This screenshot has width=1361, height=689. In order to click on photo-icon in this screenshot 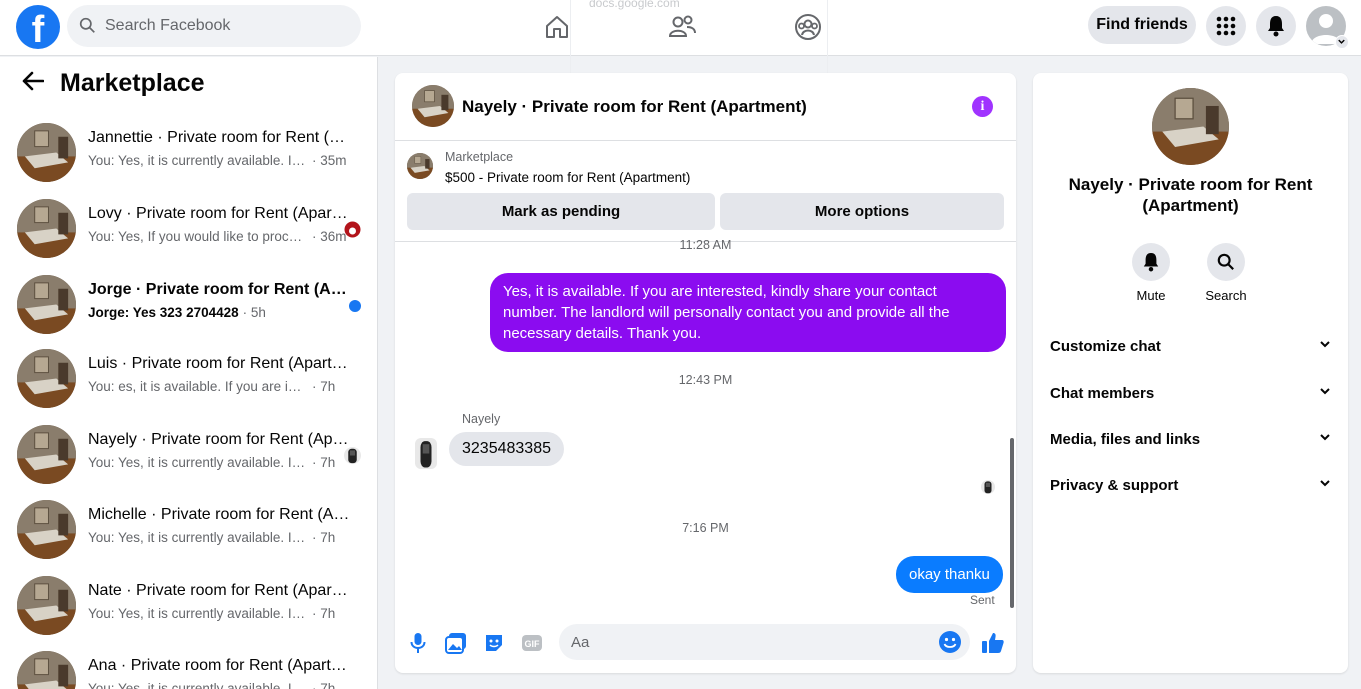, I will do `click(456, 643)`.